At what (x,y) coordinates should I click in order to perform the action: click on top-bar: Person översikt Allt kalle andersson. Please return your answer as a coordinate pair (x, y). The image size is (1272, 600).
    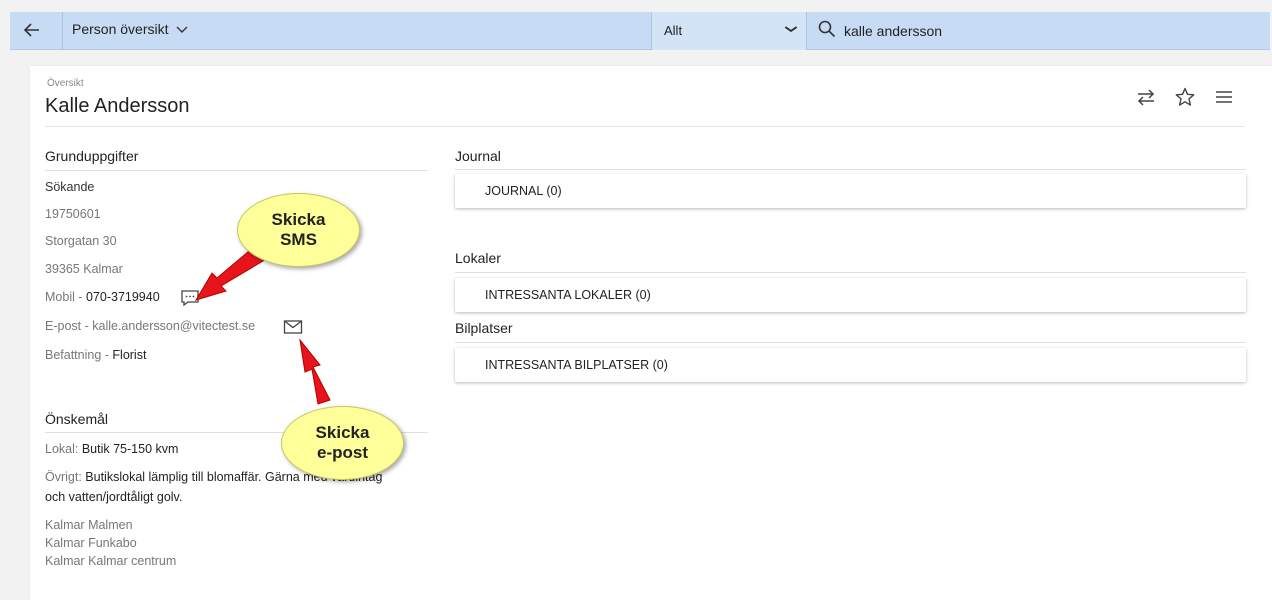
    Looking at the image, I should click on (640, 31).